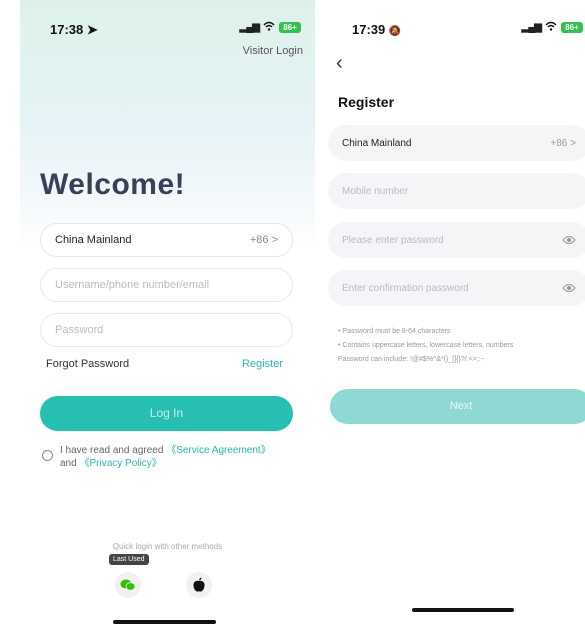 Image resolution: width=585 pixels, height=627 pixels. I want to click on visitor-login-link: Visitor Login, so click(273, 51).